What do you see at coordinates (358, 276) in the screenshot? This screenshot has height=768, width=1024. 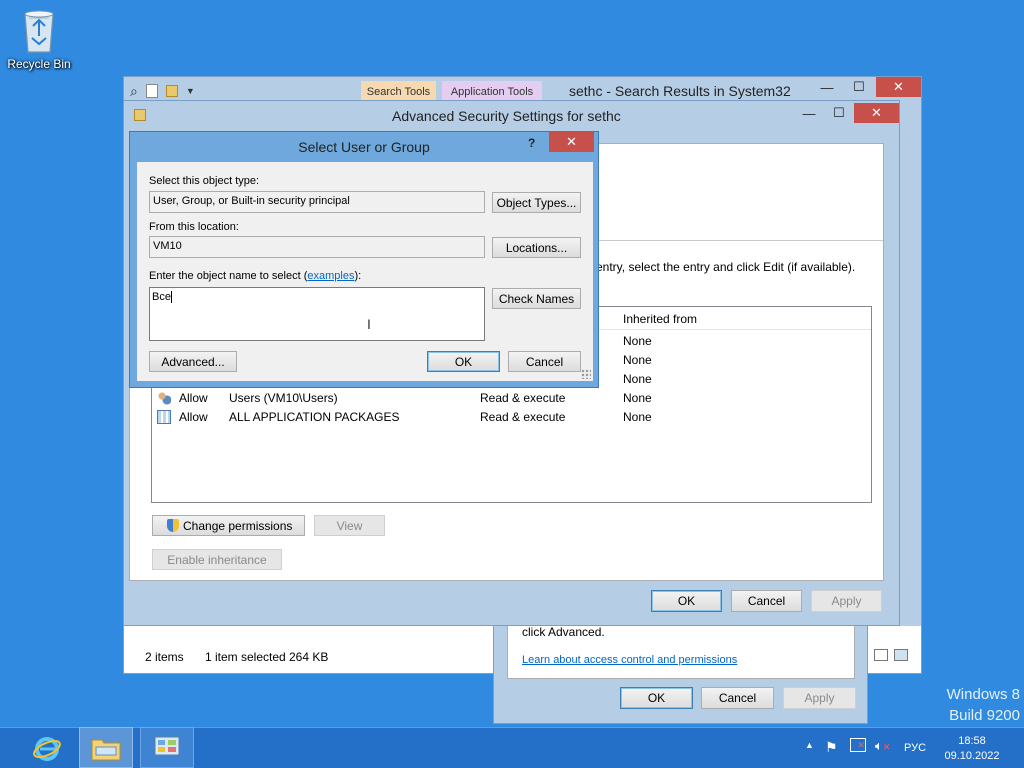 I see `object-name-label-suffix: ):` at bounding box center [358, 276].